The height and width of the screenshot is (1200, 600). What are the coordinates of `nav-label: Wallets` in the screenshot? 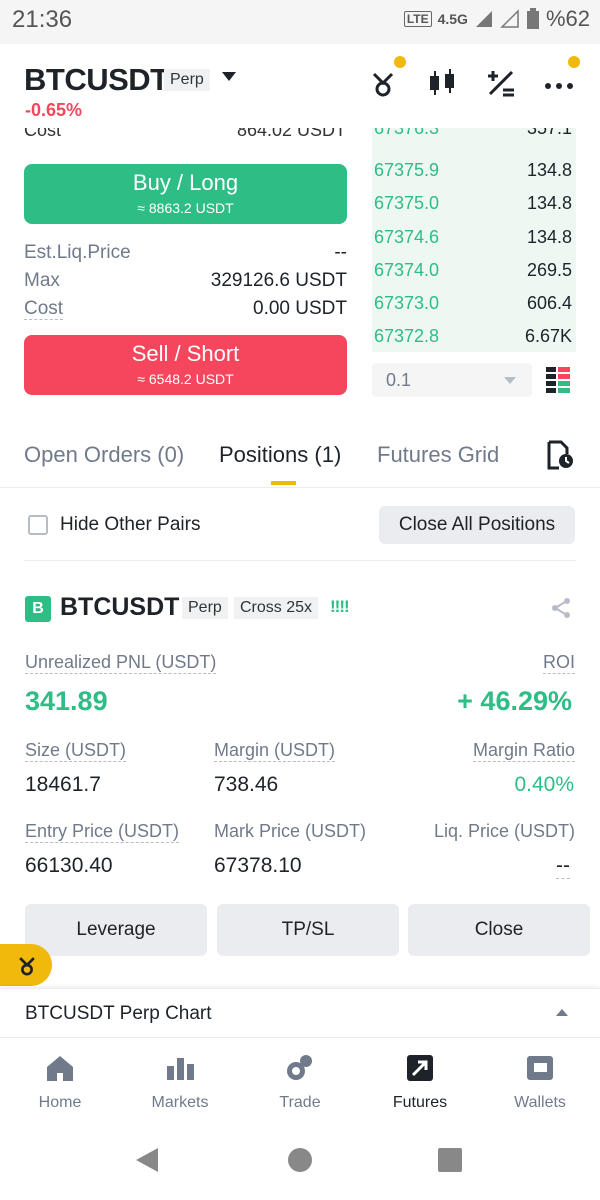 It's located at (540, 1102).